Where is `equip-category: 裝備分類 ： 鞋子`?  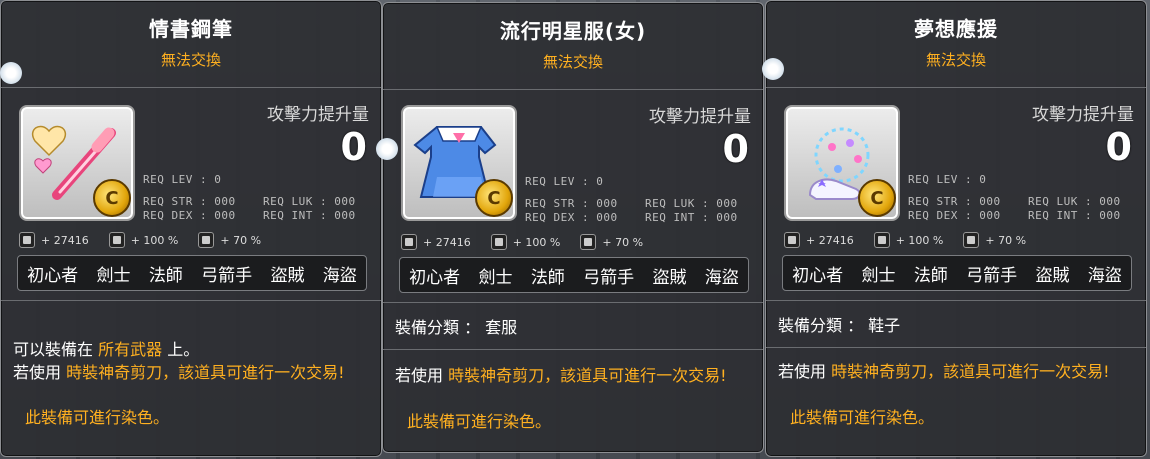
equip-category: 裝備分類 ： 鞋子 is located at coordinates (839, 325).